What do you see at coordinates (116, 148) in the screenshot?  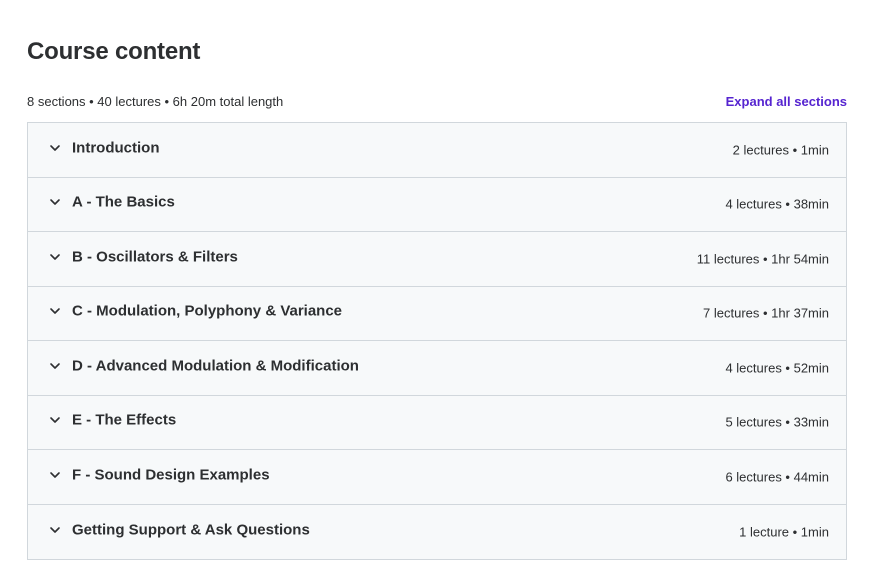 I see `section-title: Introduction` at bounding box center [116, 148].